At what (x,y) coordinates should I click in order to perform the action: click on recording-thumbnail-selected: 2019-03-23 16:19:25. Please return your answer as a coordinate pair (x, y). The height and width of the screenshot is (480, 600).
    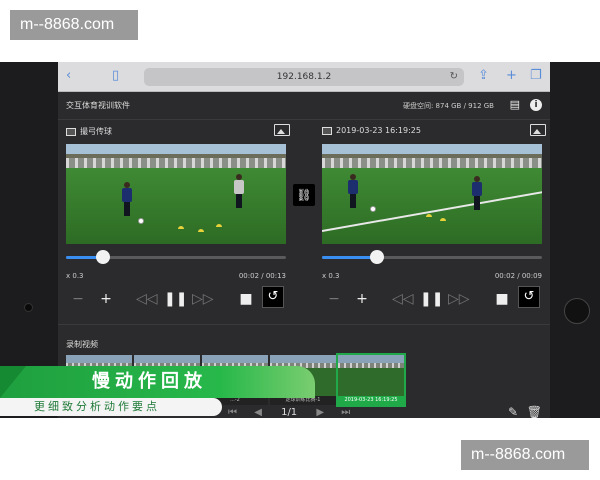
    Looking at the image, I should click on (371, 380).